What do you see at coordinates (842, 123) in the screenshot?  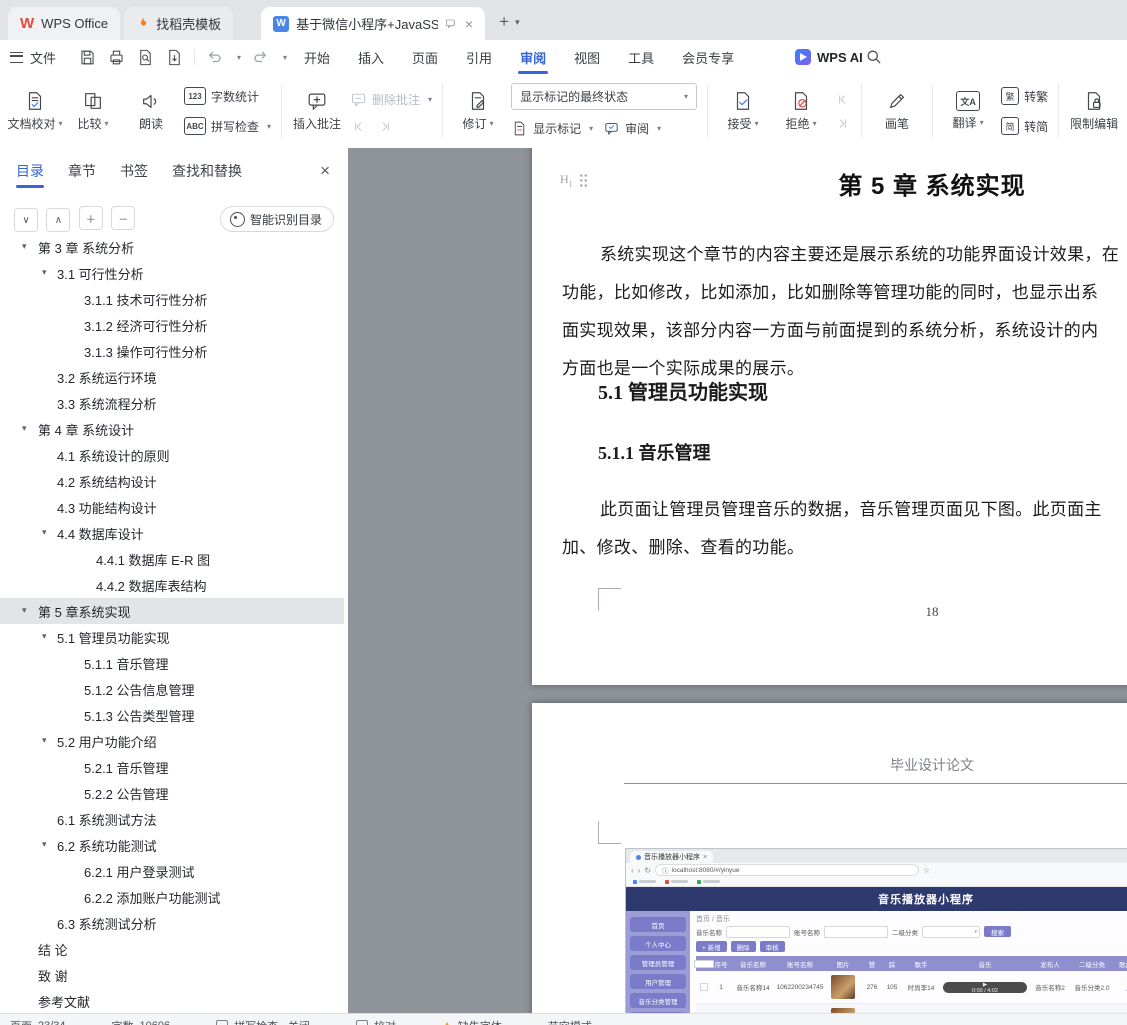 I see `next-change-icon` at bounding box center [842, 123].